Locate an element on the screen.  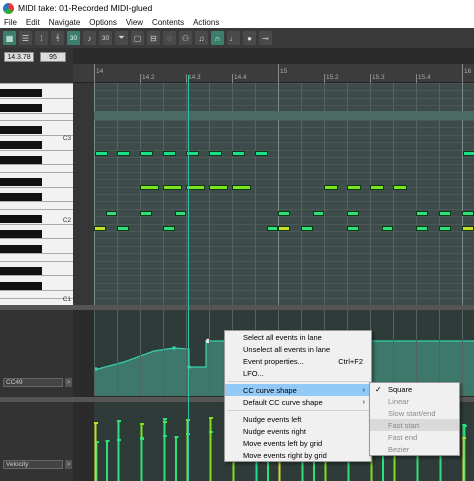
grid-icon: ▦ is located at coordinates (9, 38).